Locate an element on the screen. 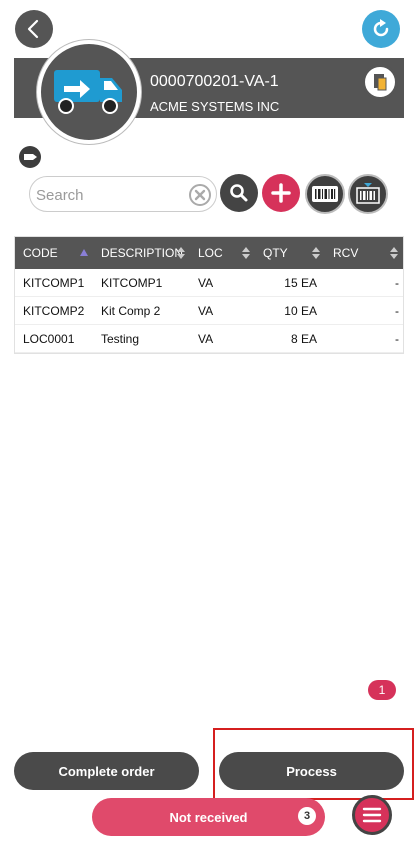 Image resolution: width=415 pixels, height=845 pixels. back-button is located at coordinates (34, 29).